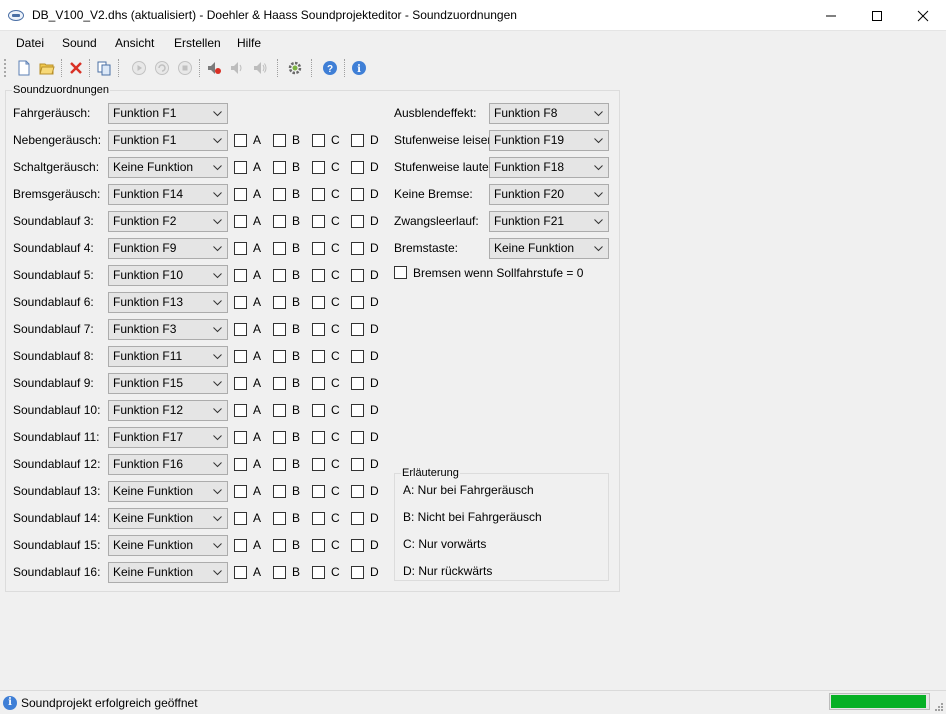 The height and width of the screenshot is (714, 946). I want to click on menu-hilfe: Hilfe, so click(249, 43).